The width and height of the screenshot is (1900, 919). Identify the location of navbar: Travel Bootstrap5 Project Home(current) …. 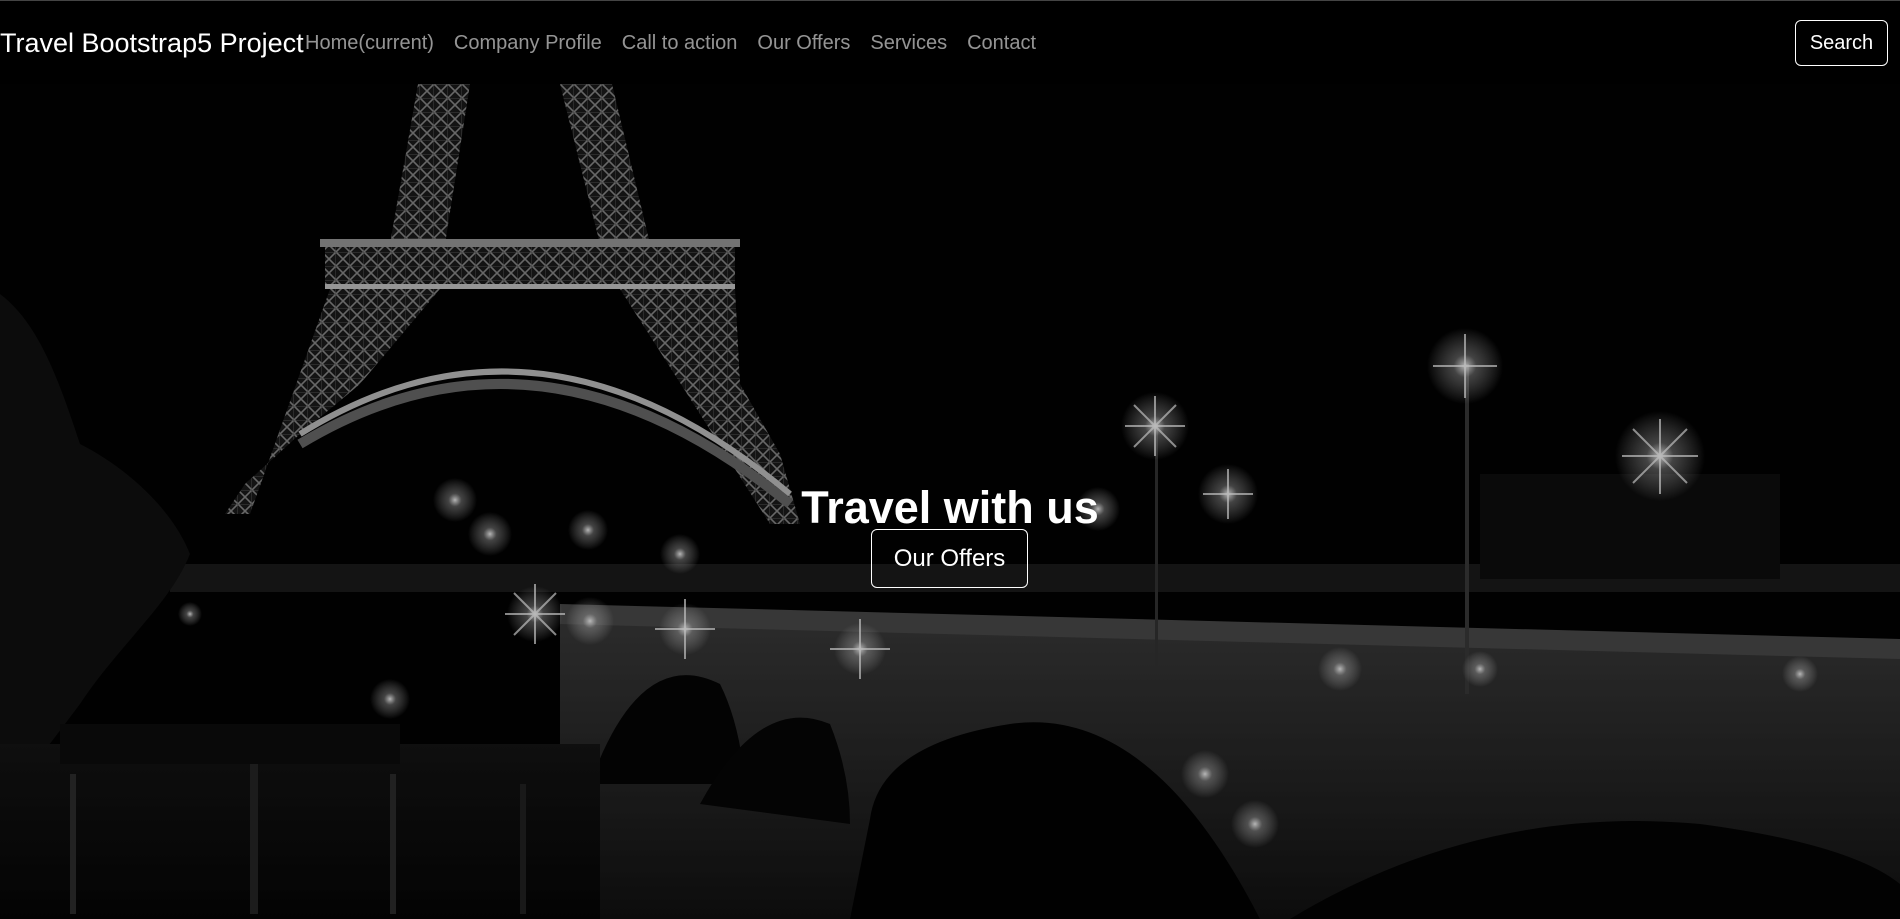
(950, 42).